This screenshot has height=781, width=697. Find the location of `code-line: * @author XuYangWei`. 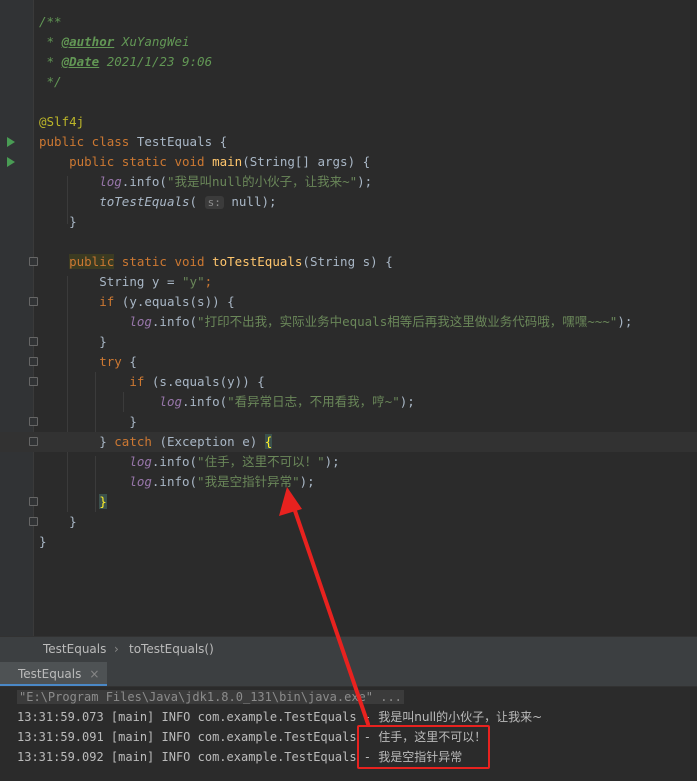

code-line: * @author XuYangWei is located at coordinates (114, 41).